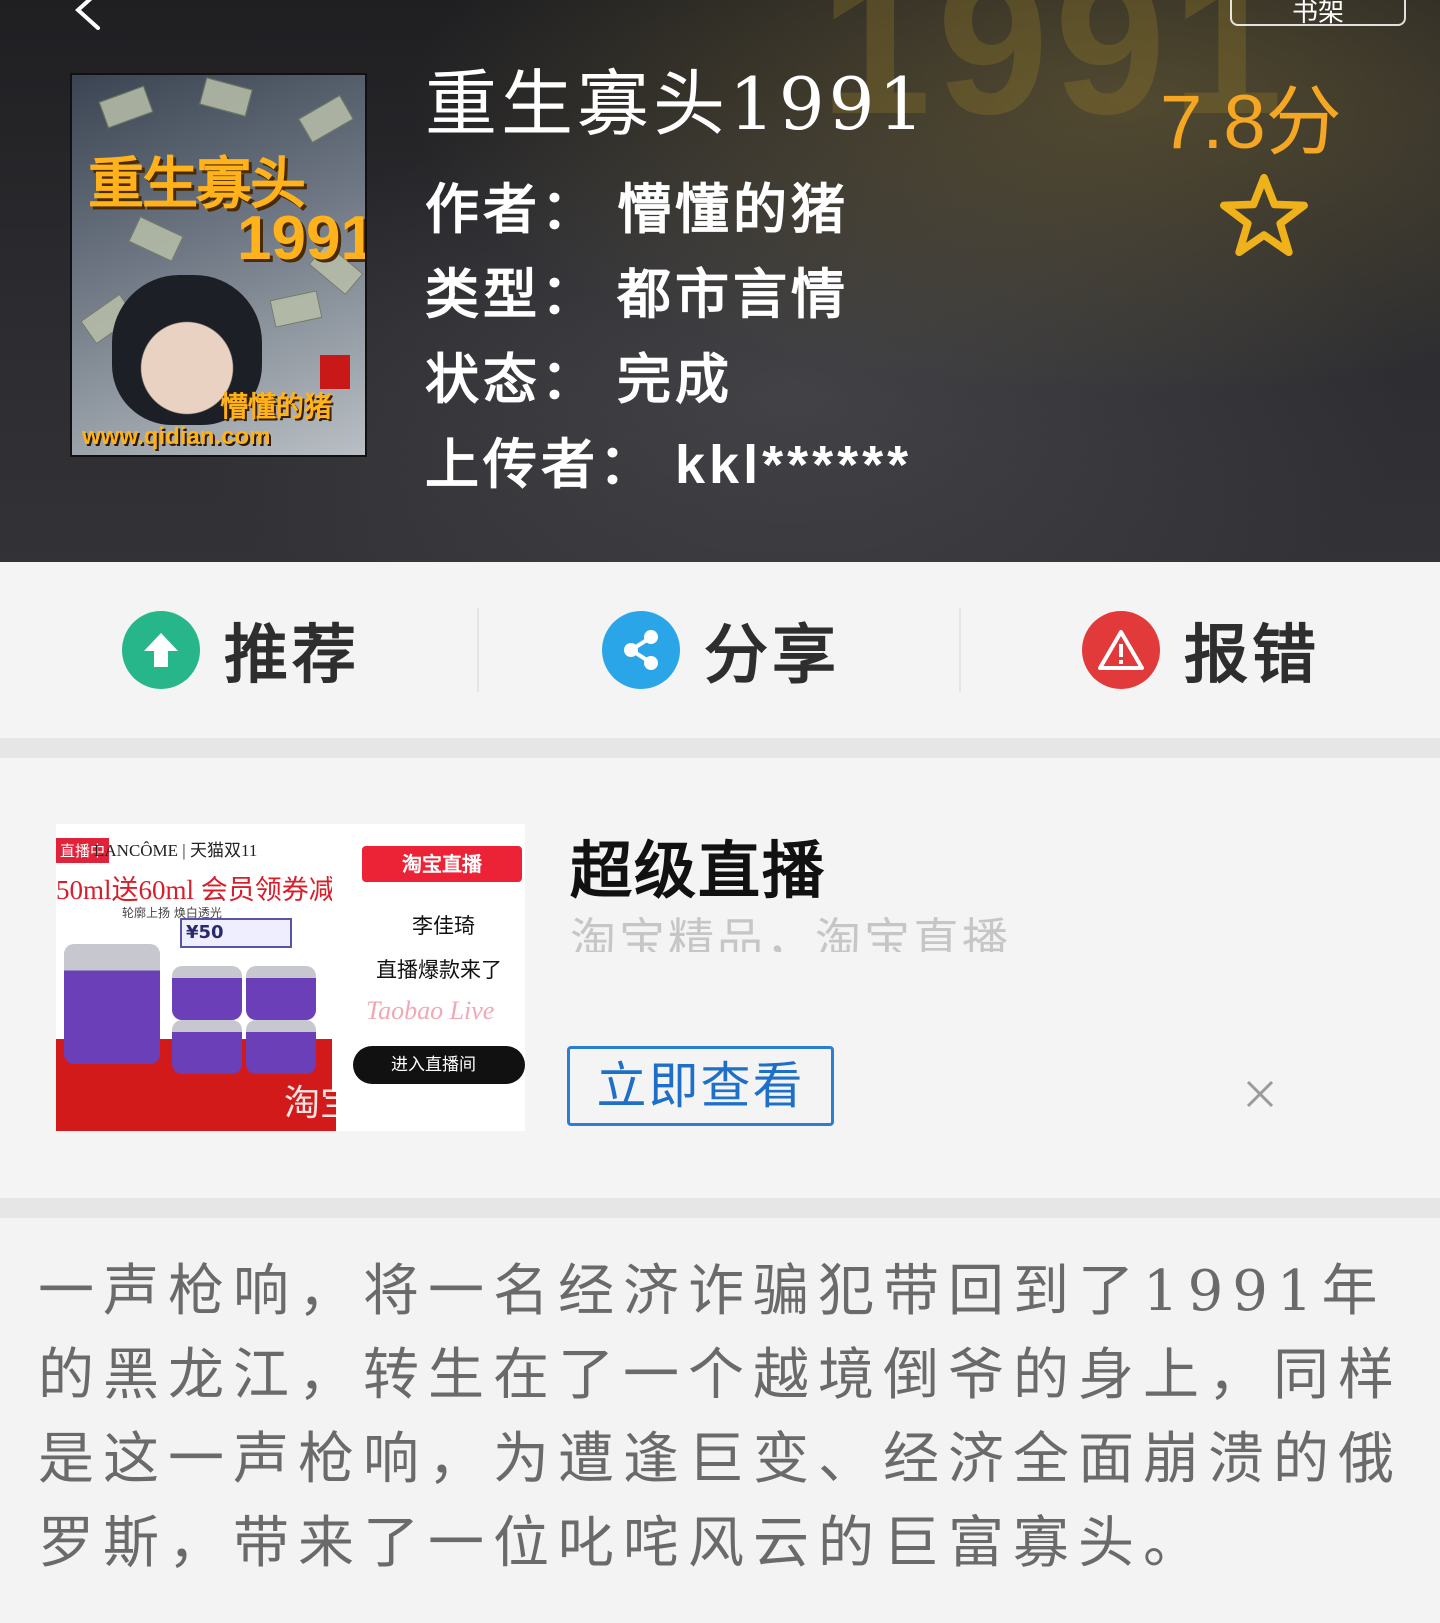 The height and width of the screenshot is (1623, 1440). I want to click on cover-site: www.qidian.com, so click(176, 436).